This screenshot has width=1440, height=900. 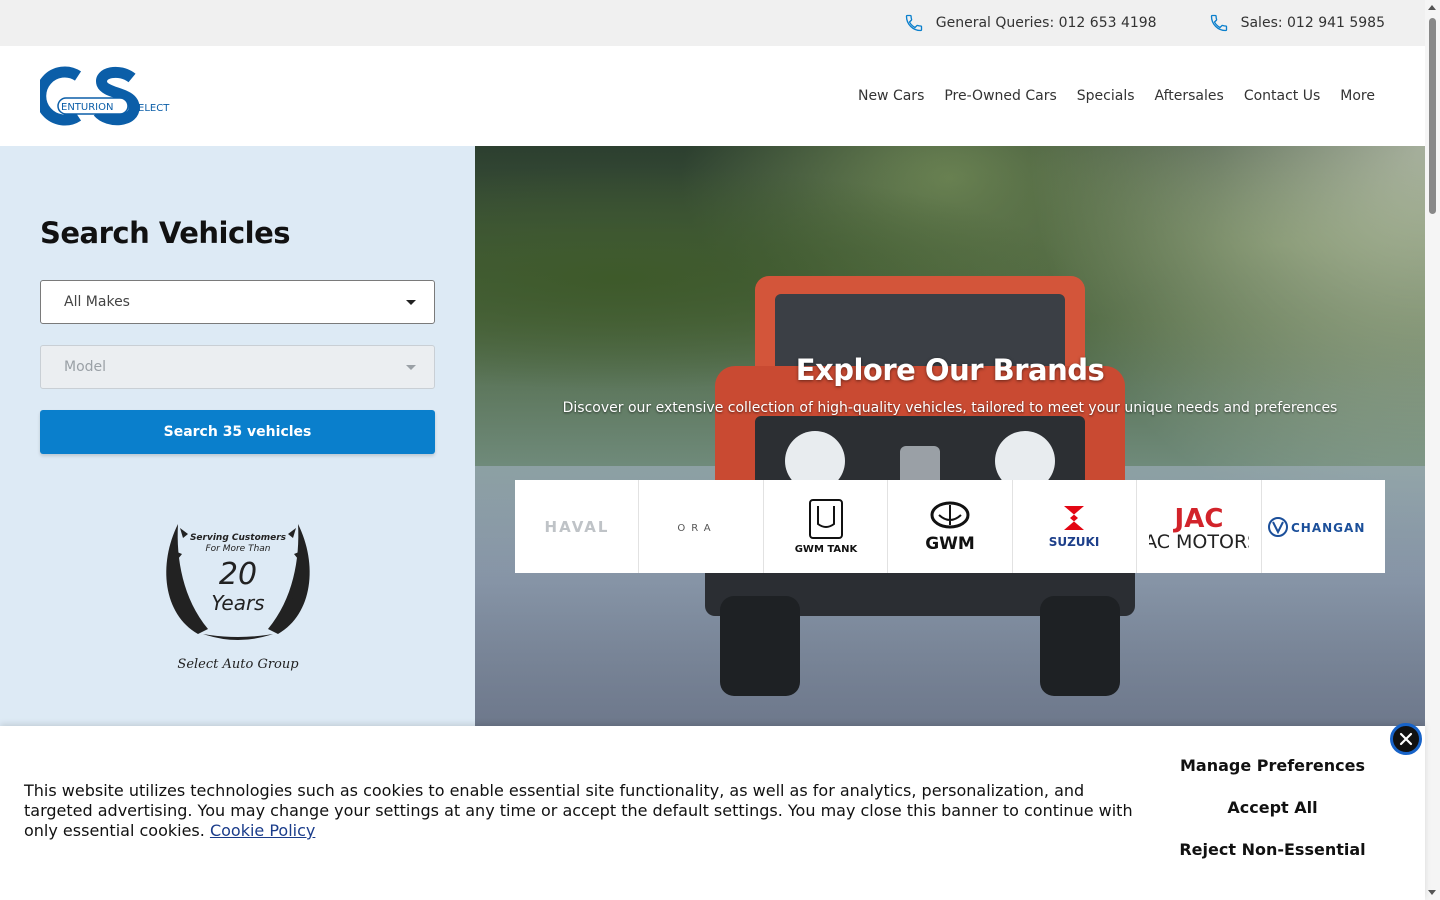 What do you see at coordinates (950, 543) in the screenshot?
I see `svg-text: GWM` at bounding box center [950, 543].